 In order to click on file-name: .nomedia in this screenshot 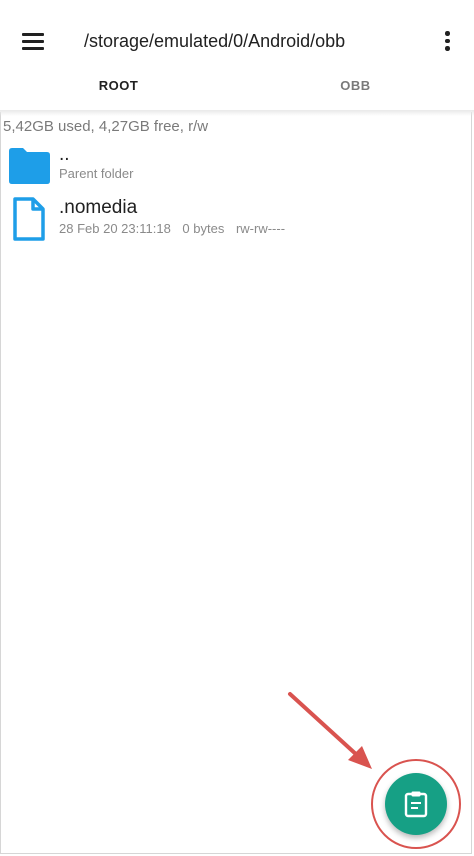, I will do `click(98, 207)`.